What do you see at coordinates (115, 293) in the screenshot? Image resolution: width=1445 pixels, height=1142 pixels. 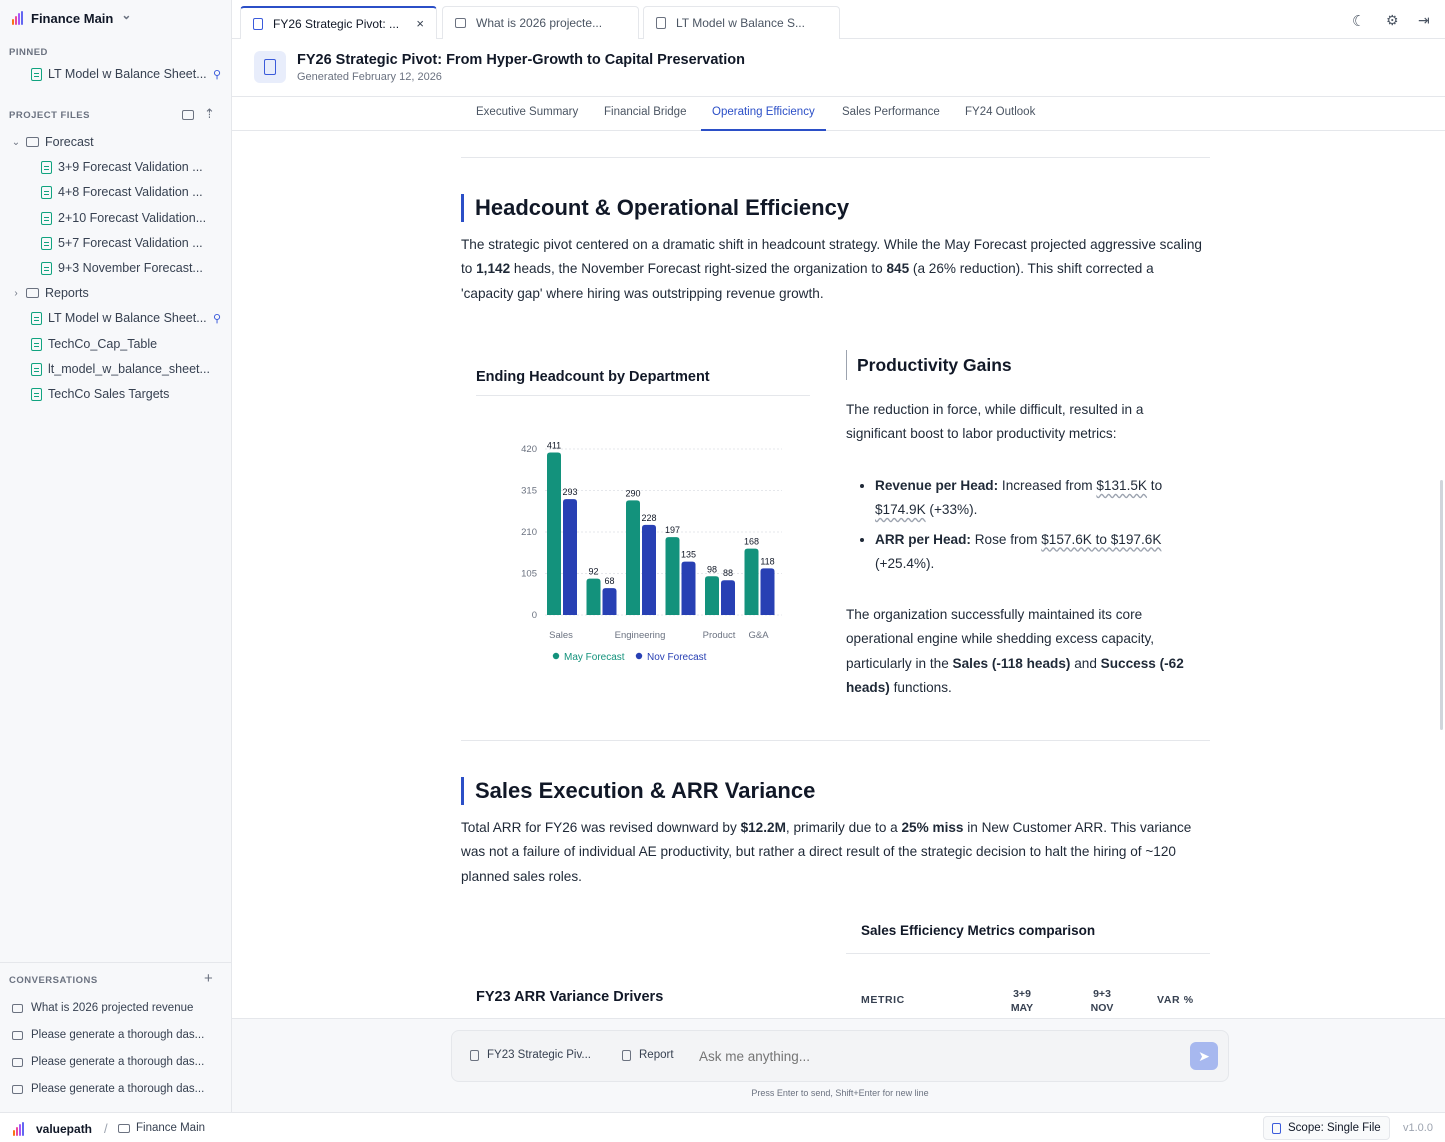 I see `folder-reports: › Reports` at bounding box center [115, 293].